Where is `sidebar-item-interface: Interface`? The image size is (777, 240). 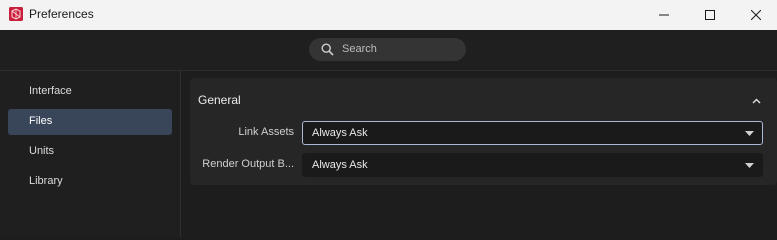 sidebar-item-interface: Interface is located at coordinates (90, 92).